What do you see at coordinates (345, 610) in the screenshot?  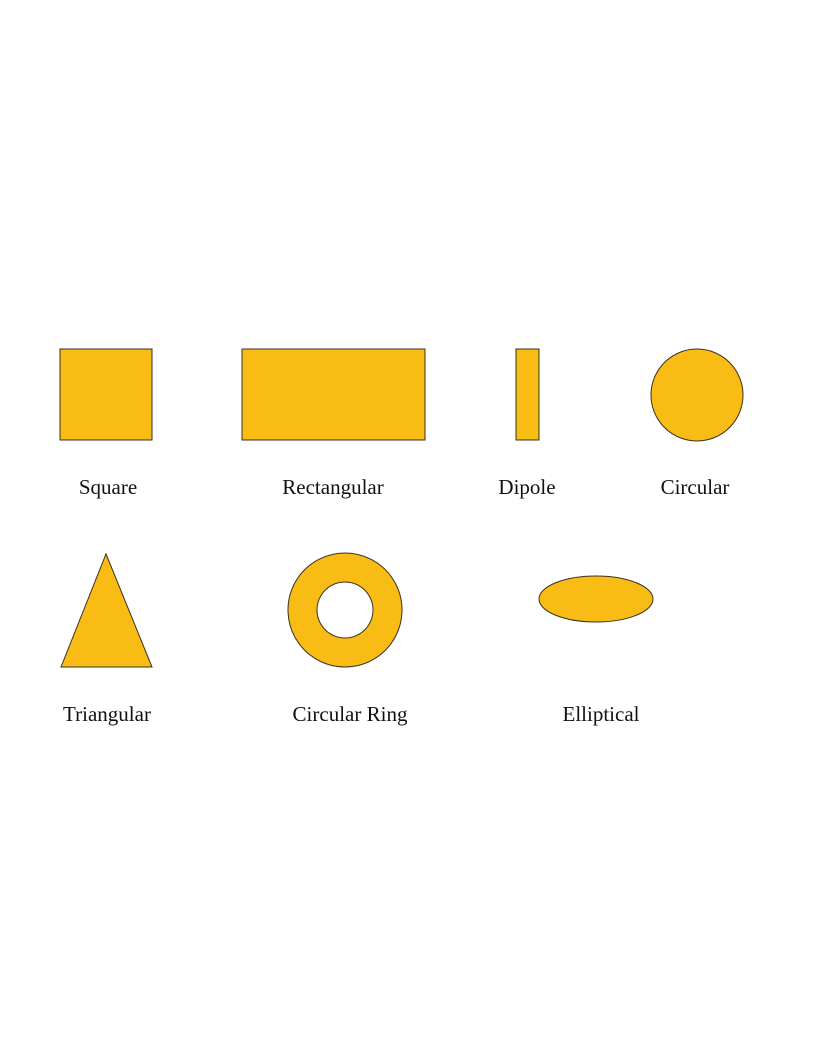 I see `circular-ring-shape` at bounding box center [345, 610].